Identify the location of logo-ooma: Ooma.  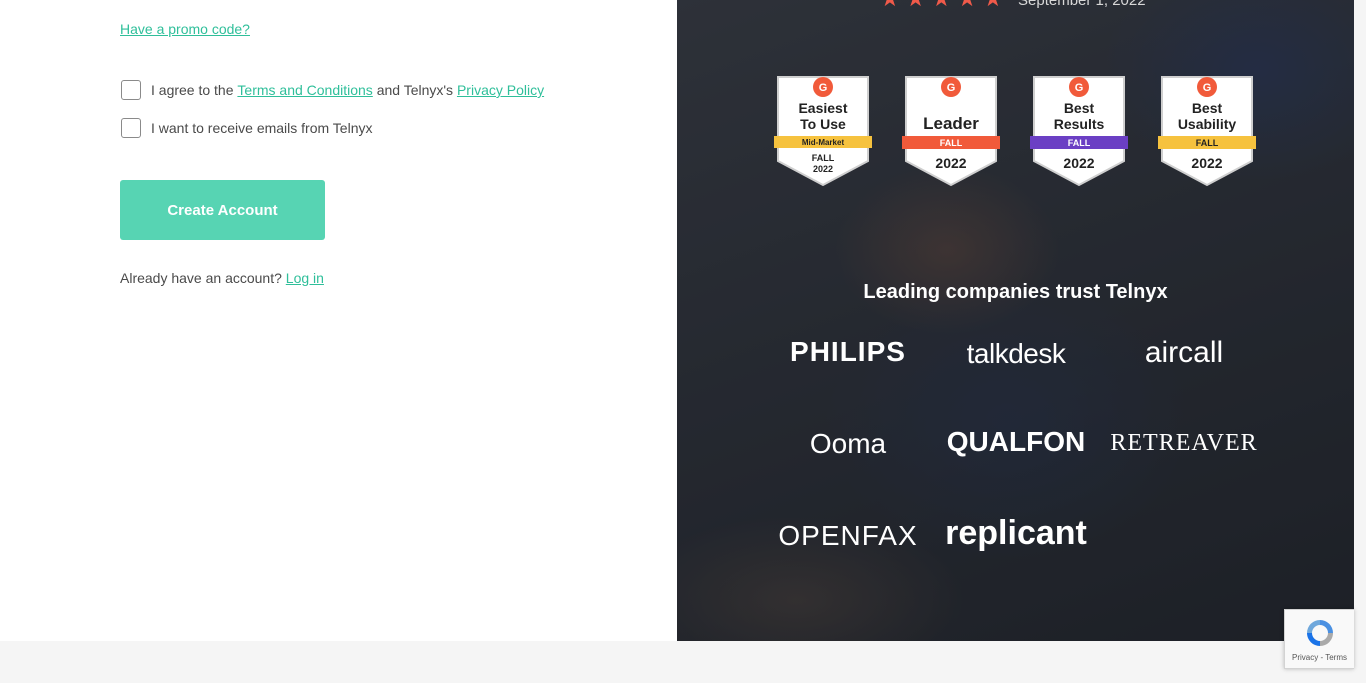
(848, 443).